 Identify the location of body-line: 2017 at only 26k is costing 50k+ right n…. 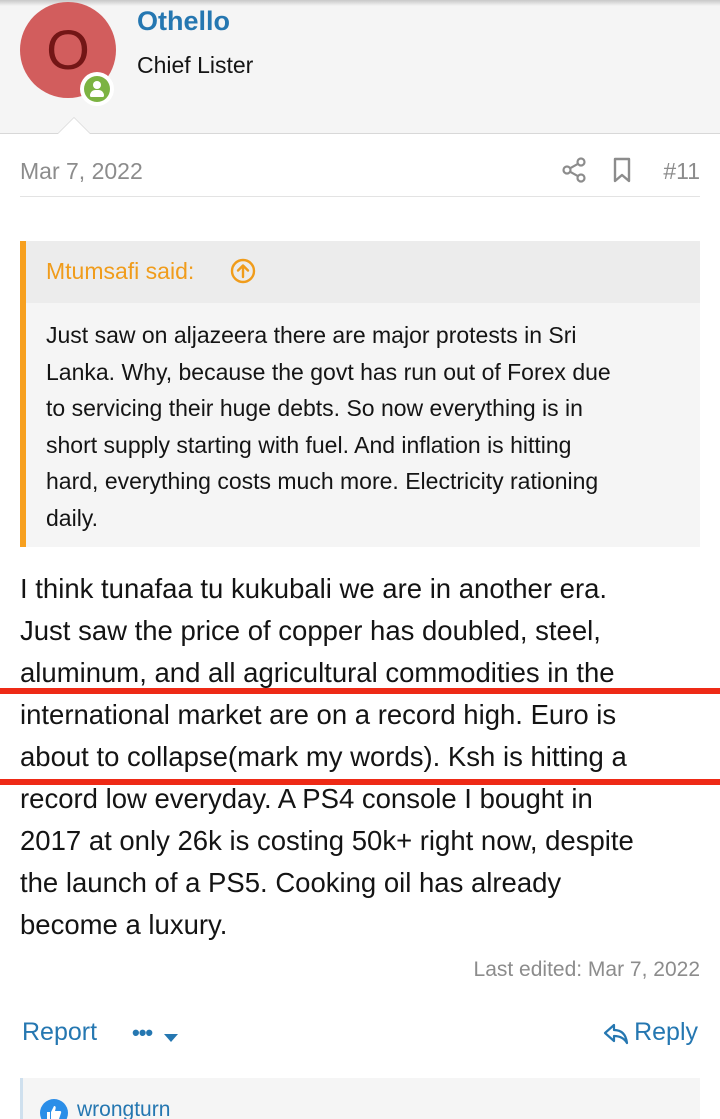
(327, 840).